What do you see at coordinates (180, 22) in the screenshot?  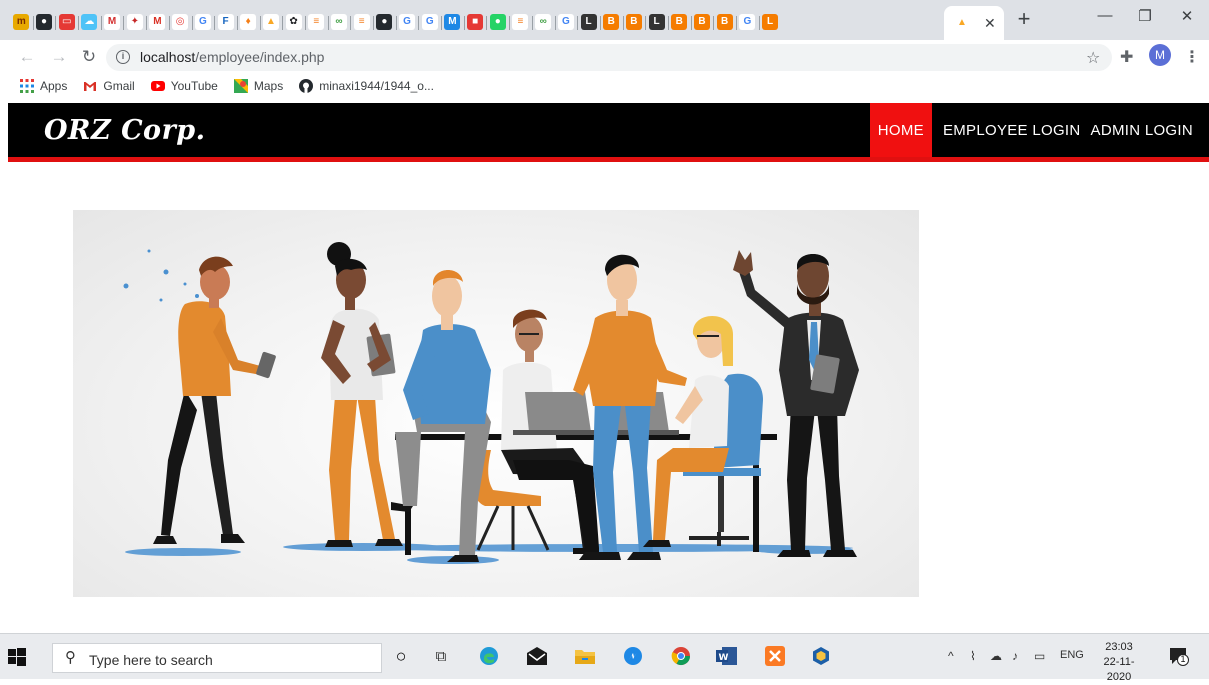 I see `pinned-tab: ◎` at bounding box center [180, 22].